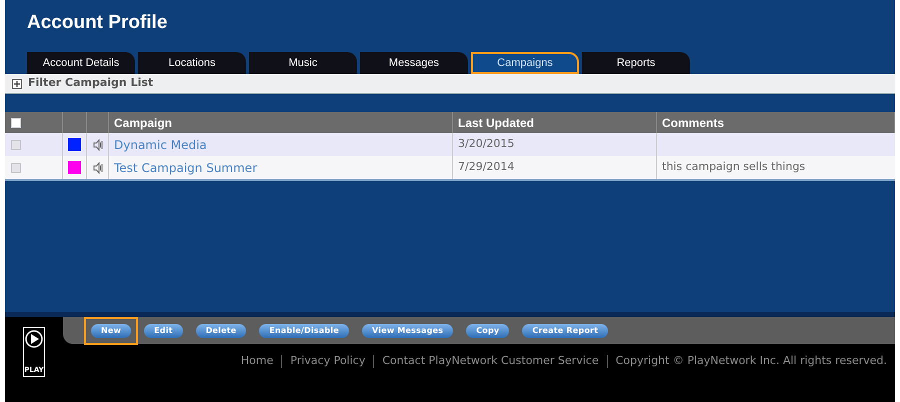 The width and height of the screenshot is (900, 402). What do you see at coordinates (17, 83) in the screenshot?
I see `expand-toggle-icon` at bounding box center [17, 83].